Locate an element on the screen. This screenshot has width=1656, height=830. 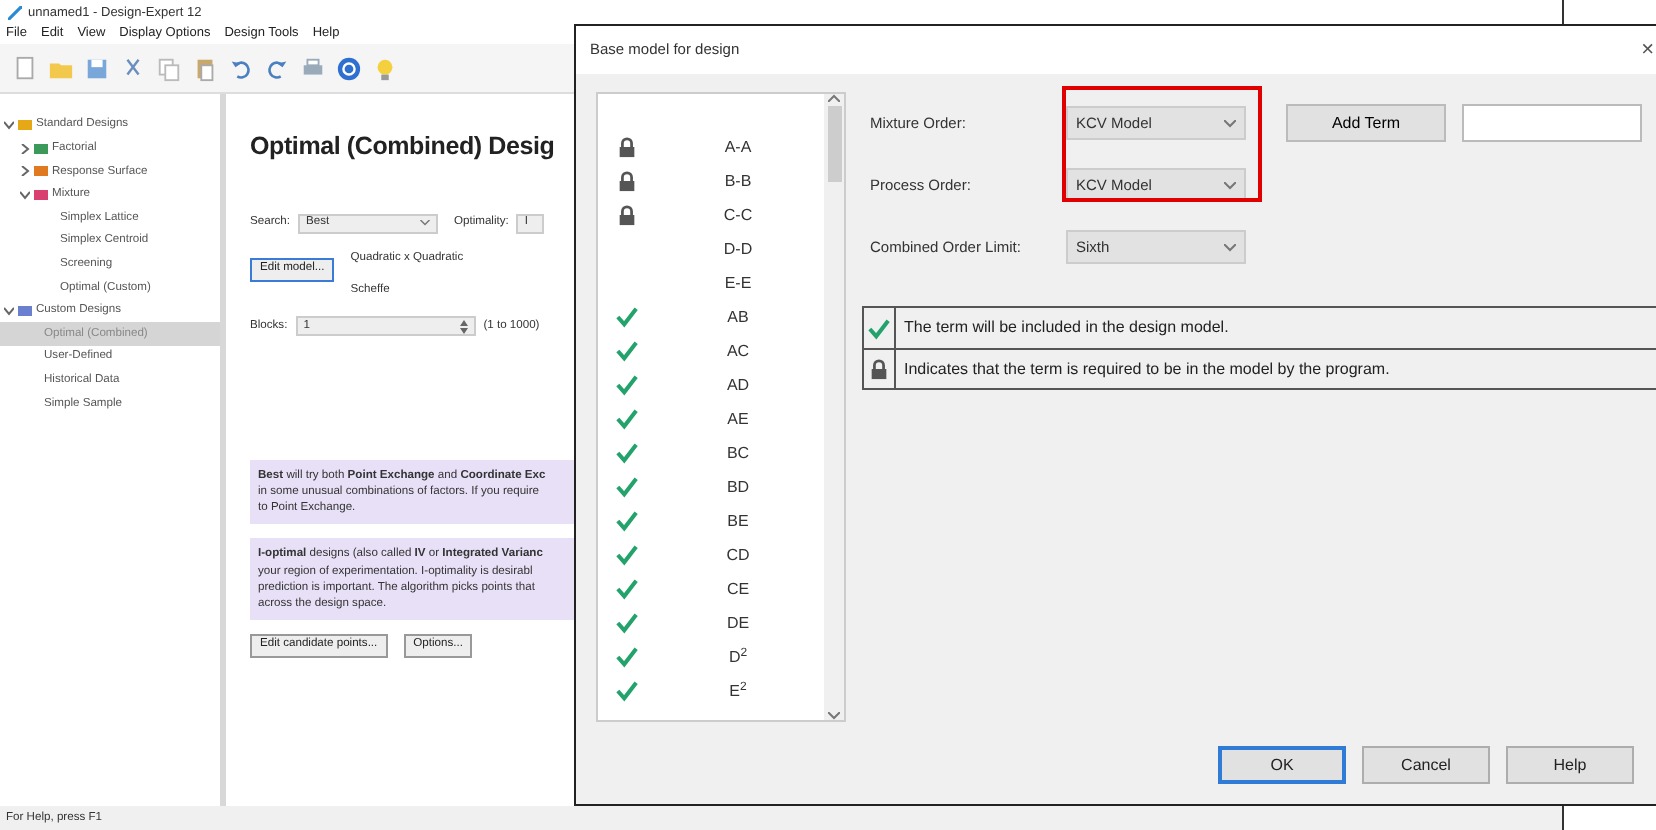
copy-icon is located at coordinates (169, 68).